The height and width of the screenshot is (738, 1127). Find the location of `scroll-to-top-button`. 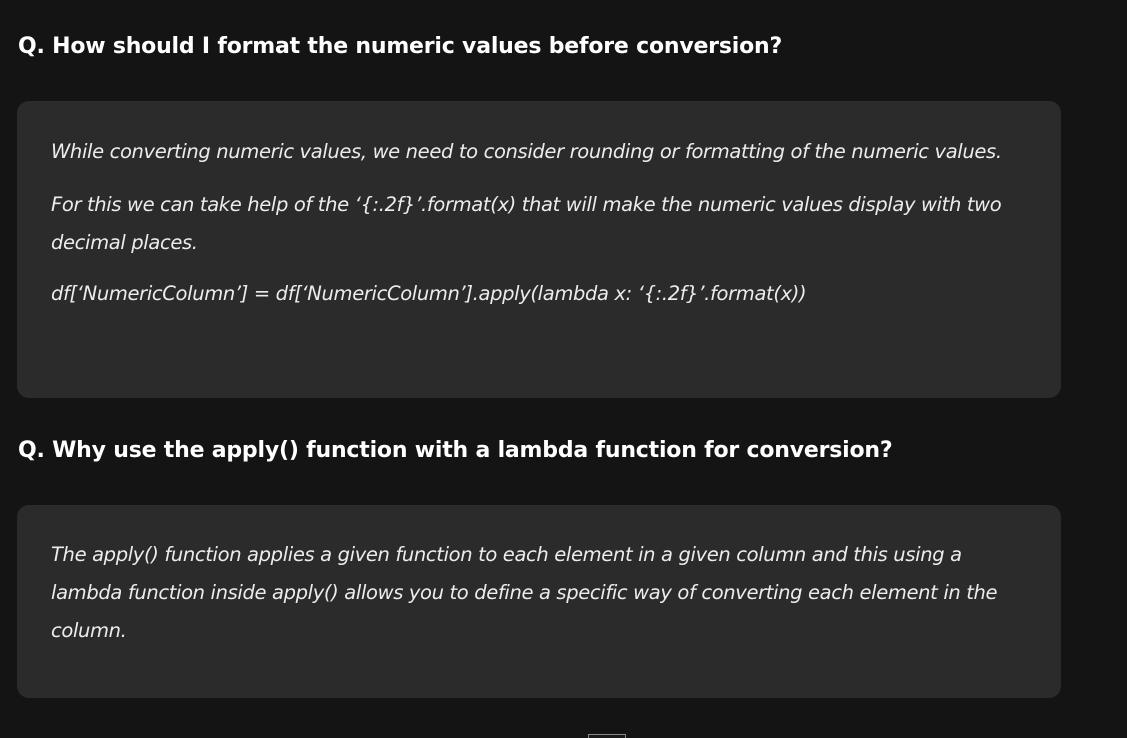

scroll-to-top-button is located at coordinates (607, 736).